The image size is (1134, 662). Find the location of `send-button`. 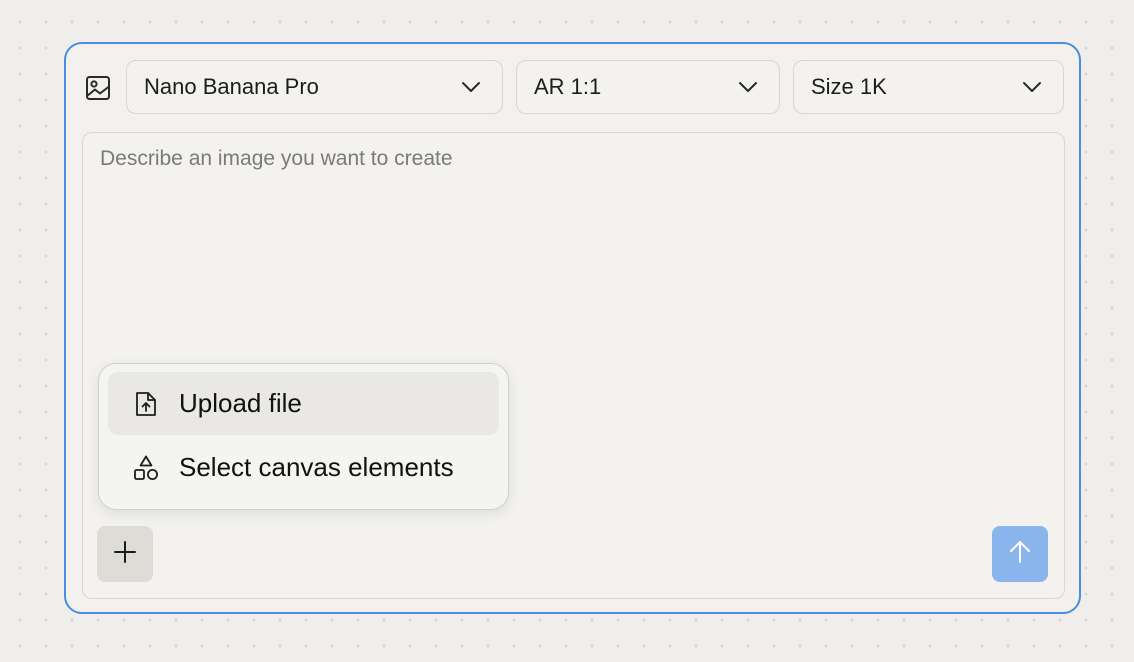

send-button is located at coordinates (1020, 554).